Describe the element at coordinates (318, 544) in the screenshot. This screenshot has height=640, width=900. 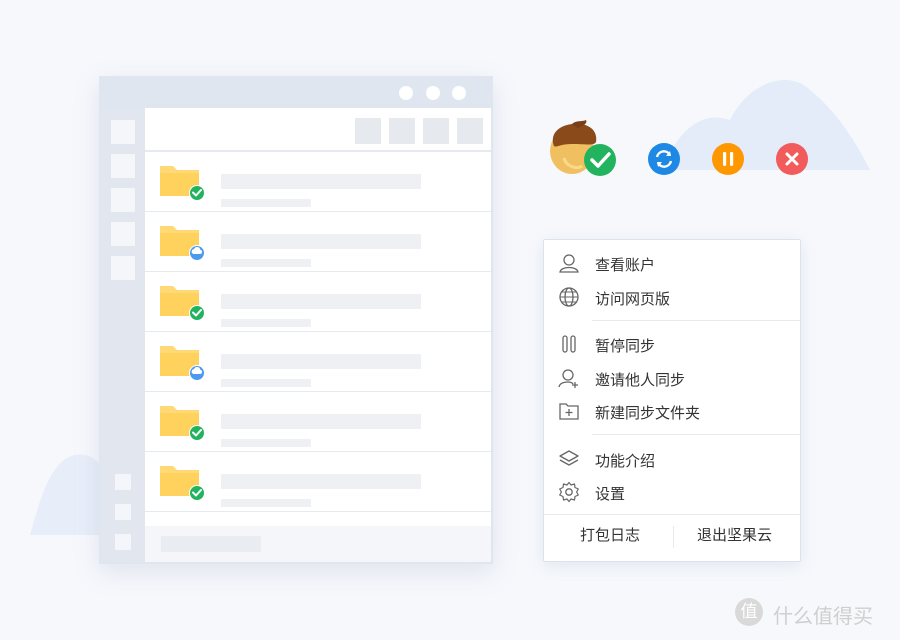
I see `window-footer` at that location.